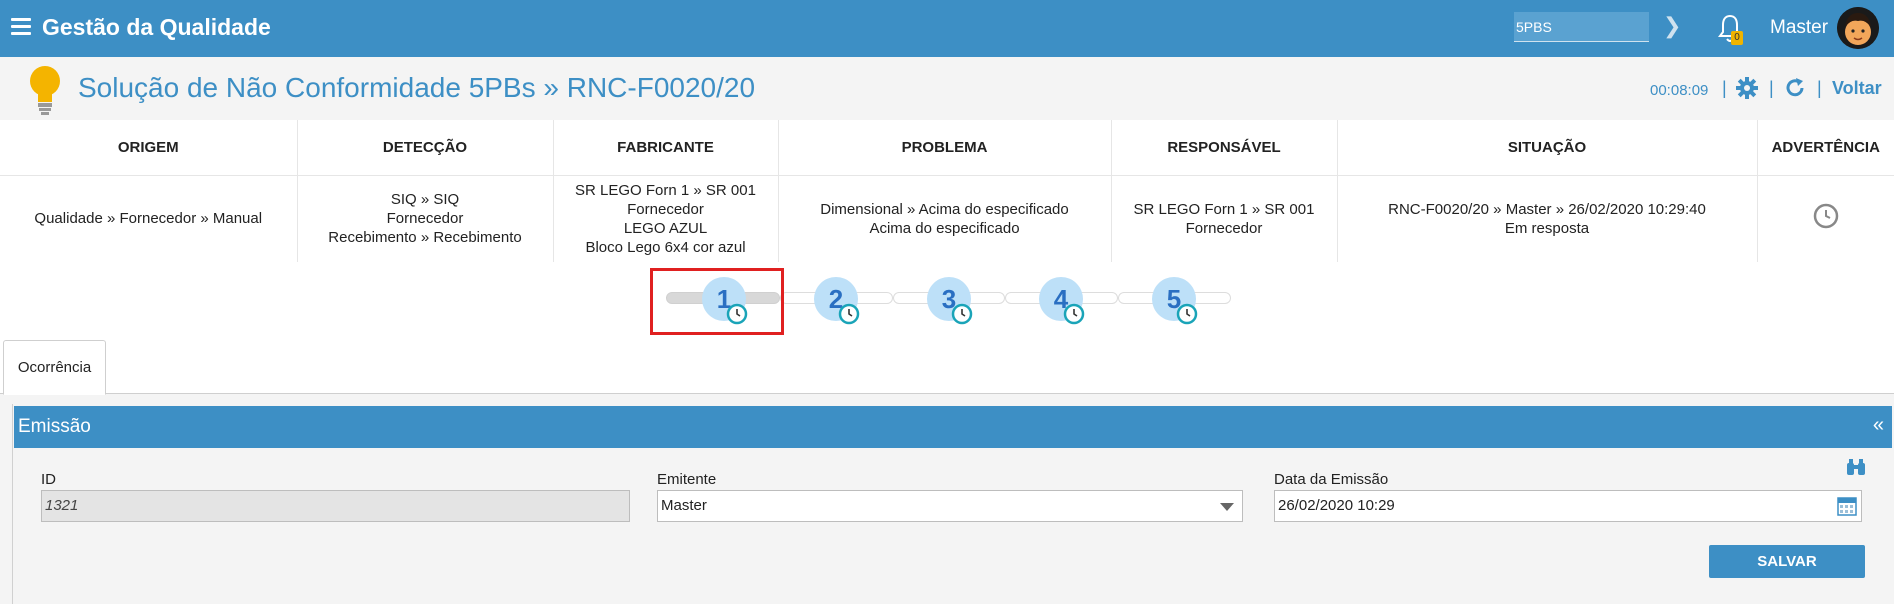 This screenshot has height=604, width=1894. Describe the element at coordinates (149, 148) in the screenshot. I see `column-header-origem: ORIGEM` at that location.